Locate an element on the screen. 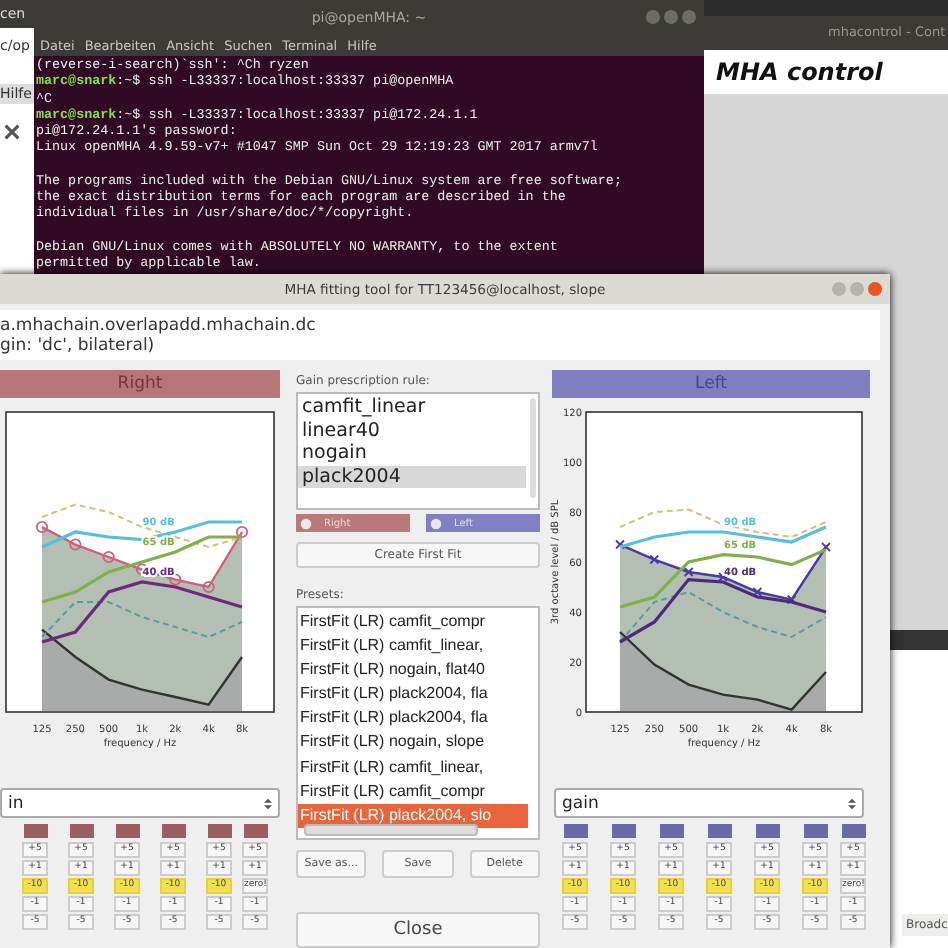 The width and height of the screenshot is (948, 948). list-item: FirstFit (LR) nogain, slope is located at coordinates (413, 743).